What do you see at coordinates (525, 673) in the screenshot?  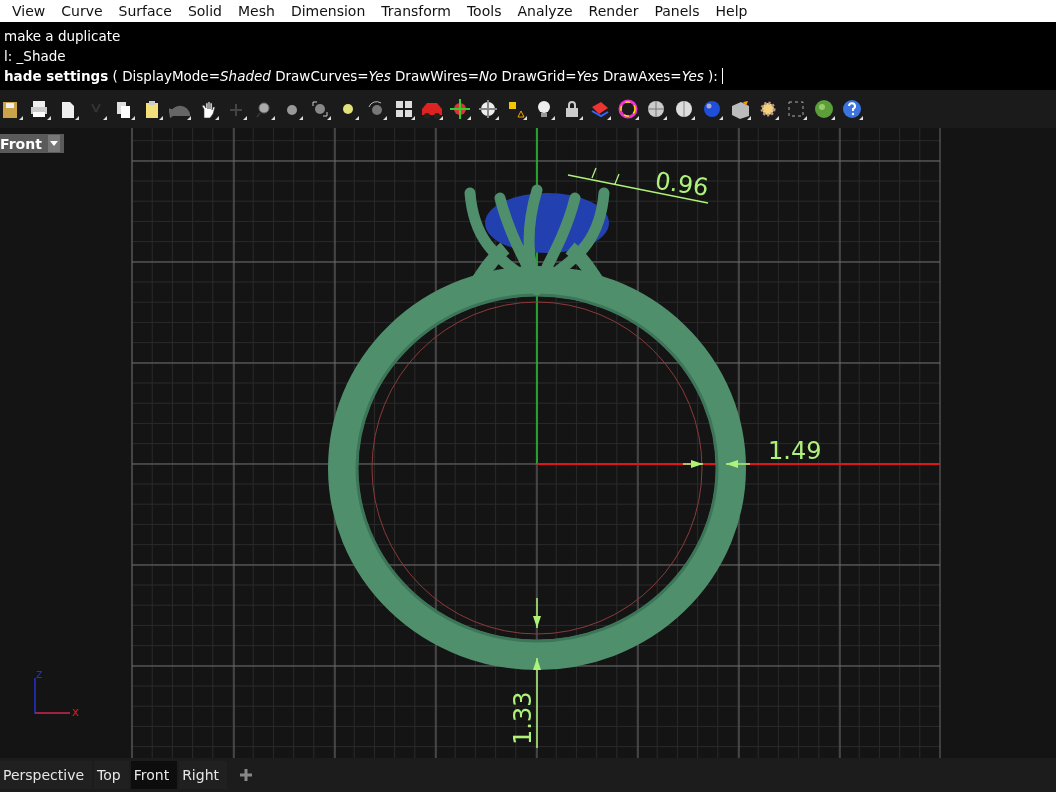 I see `dimension-annotation: 1.33` at bounding box center [525, 673].